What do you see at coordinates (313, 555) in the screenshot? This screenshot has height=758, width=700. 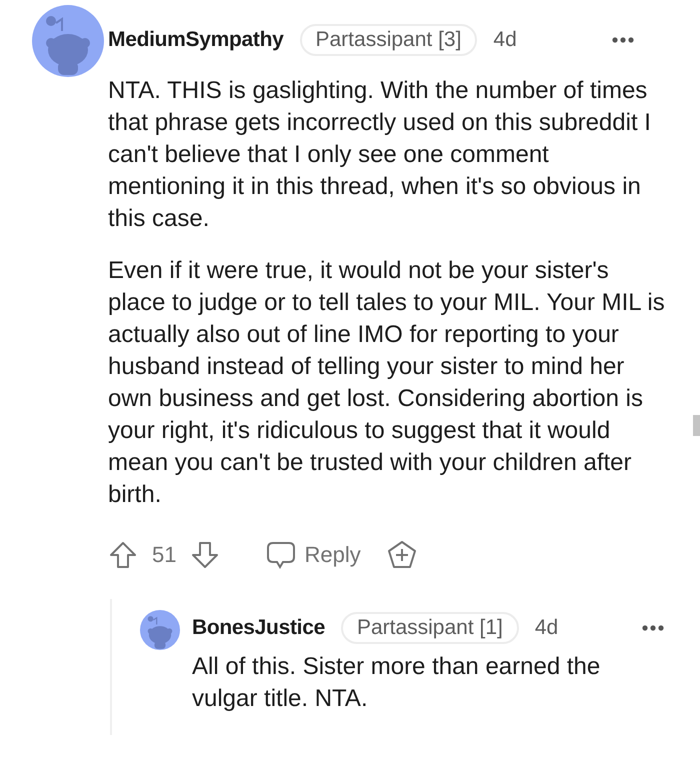 I see `reply-button: Reply` at bounding box center [313, 555].